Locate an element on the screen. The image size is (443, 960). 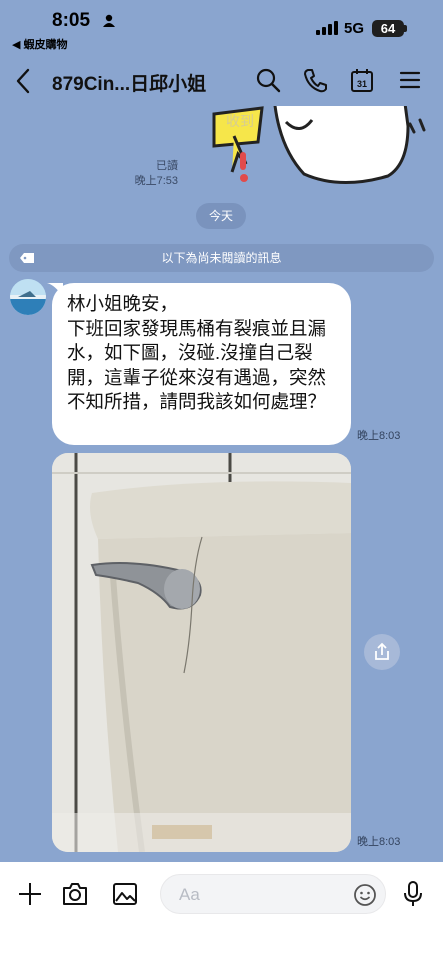
chat-title: 879Cin...日邱小姐 is located at coordinates (129, 82).